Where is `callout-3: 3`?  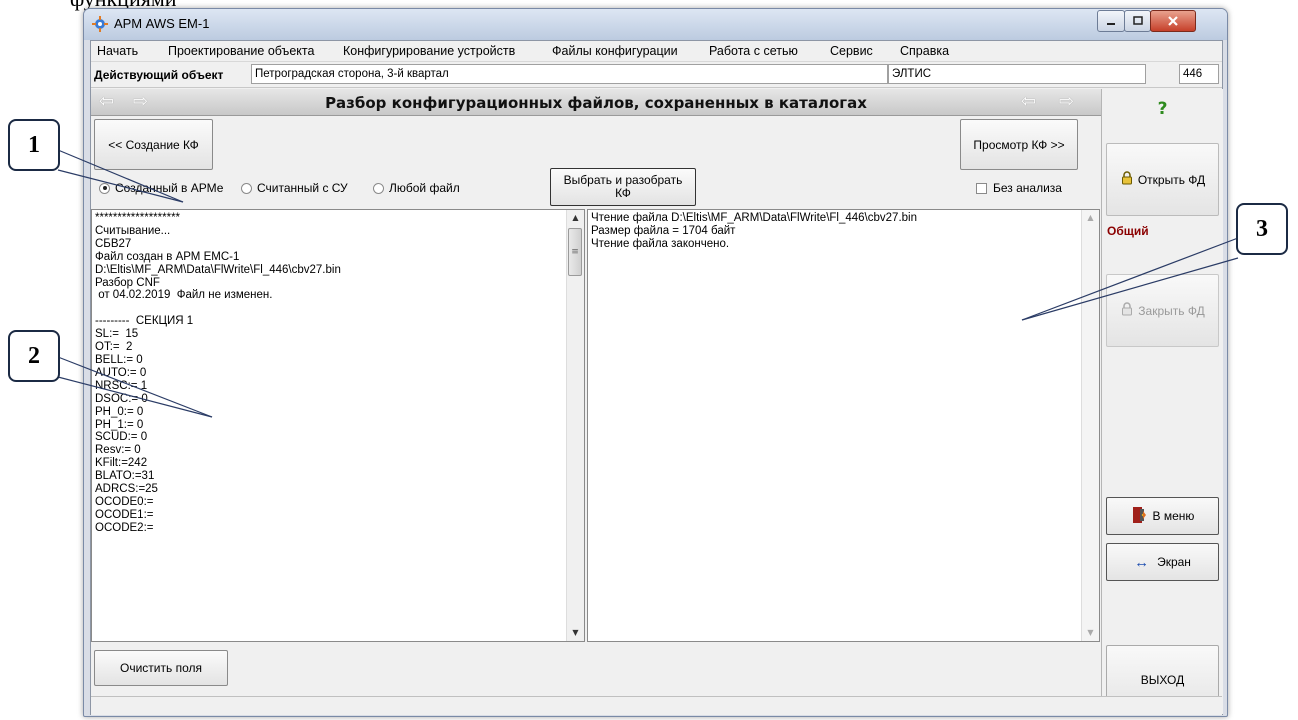 callout-3: 3 is located at coordinates (1262, 229).